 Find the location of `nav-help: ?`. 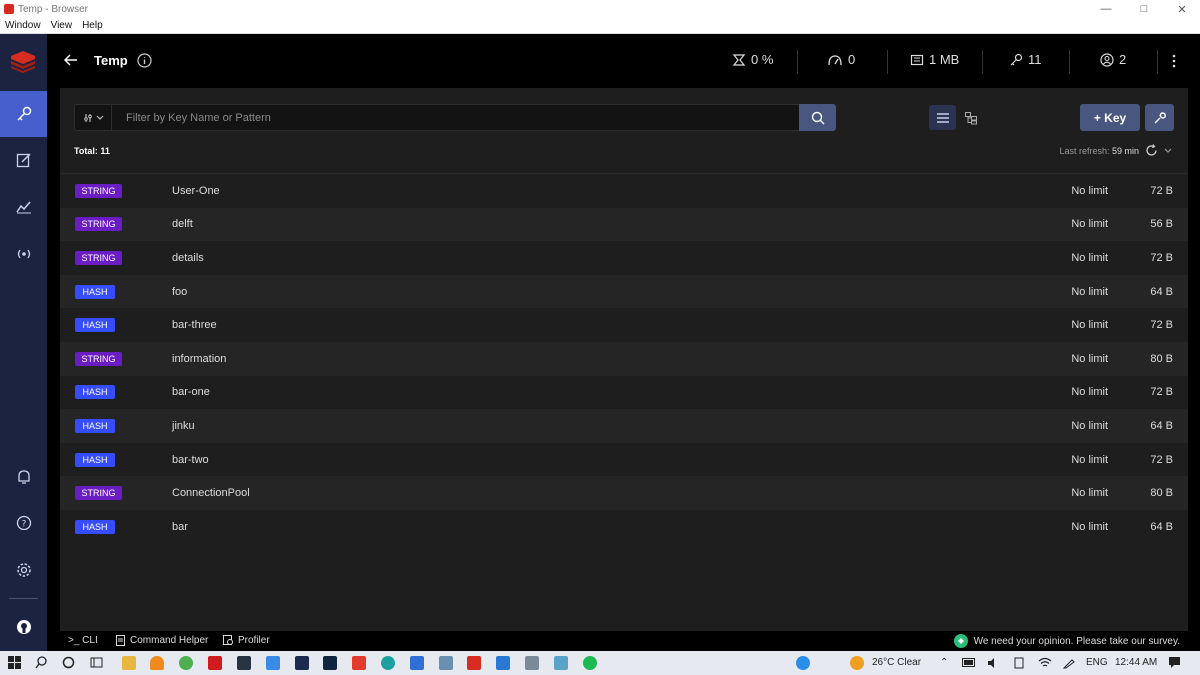

nav-help: ? is located at coordinates (23, 523).